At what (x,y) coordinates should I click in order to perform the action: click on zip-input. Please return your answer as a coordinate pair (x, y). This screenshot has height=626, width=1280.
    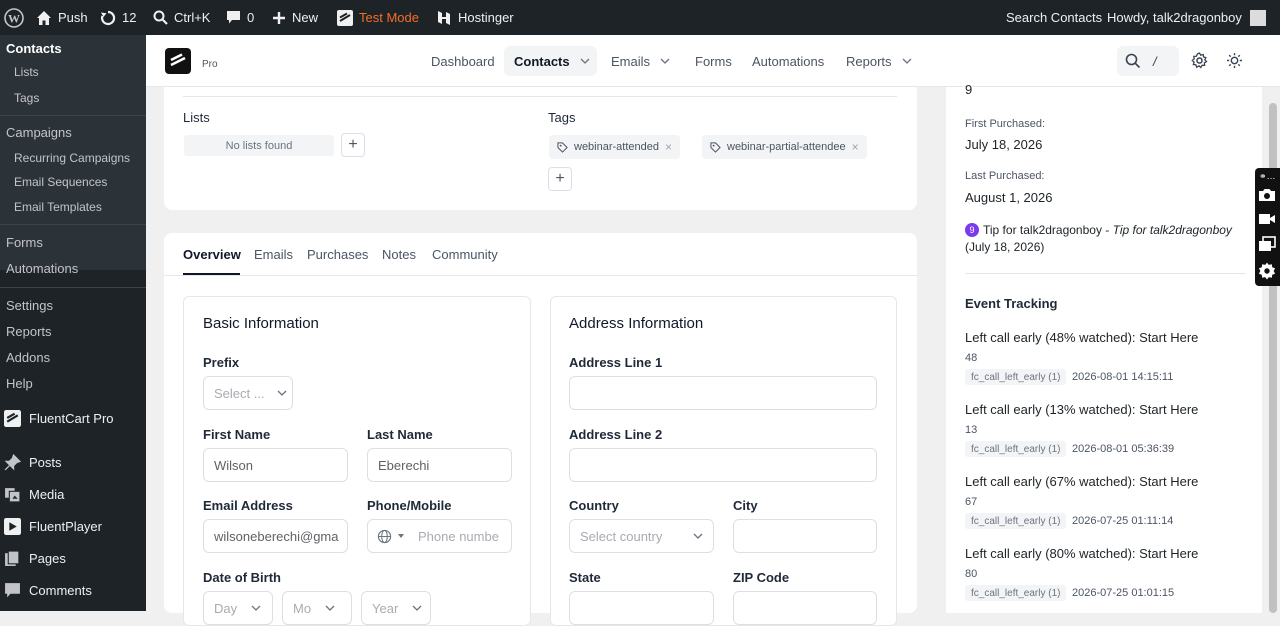
    Looking at the image, I should click on (805, 608).